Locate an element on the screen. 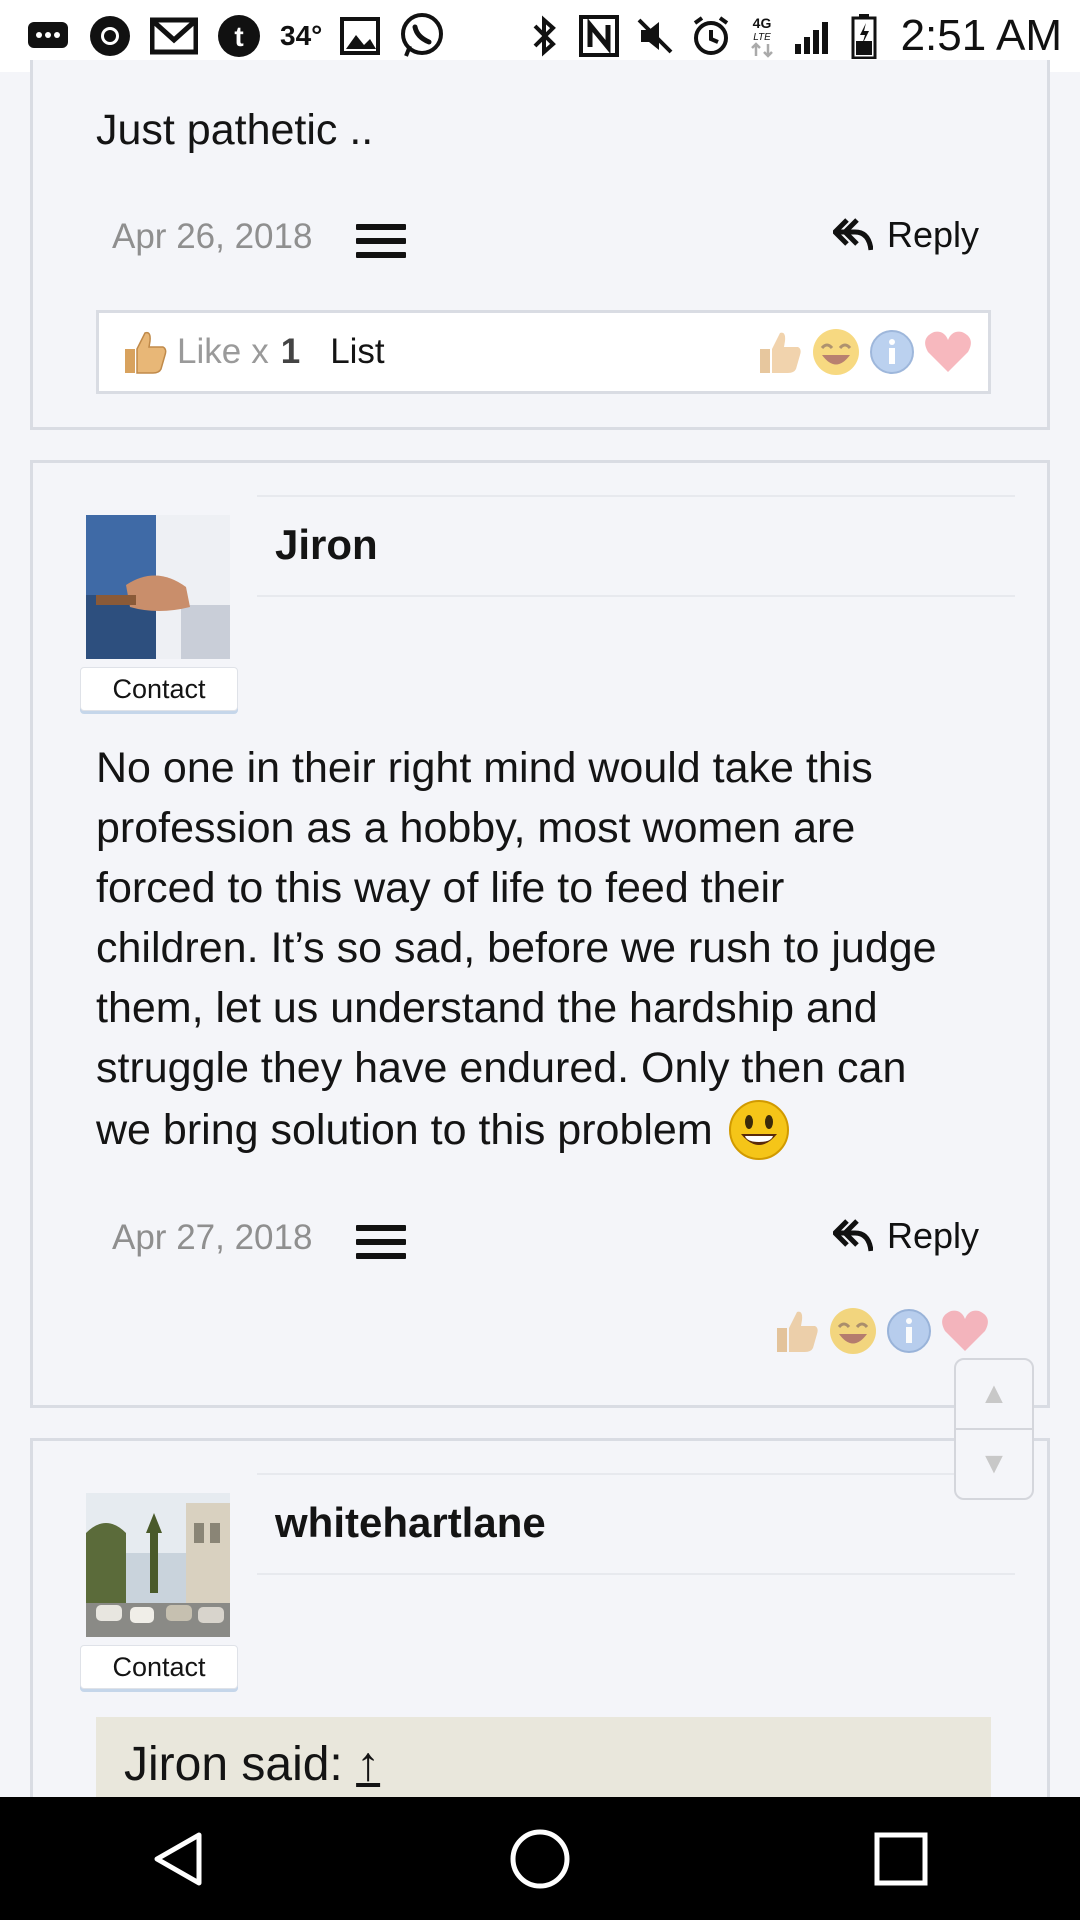  recent-apps-icon is located at coordinates (901, 1859).